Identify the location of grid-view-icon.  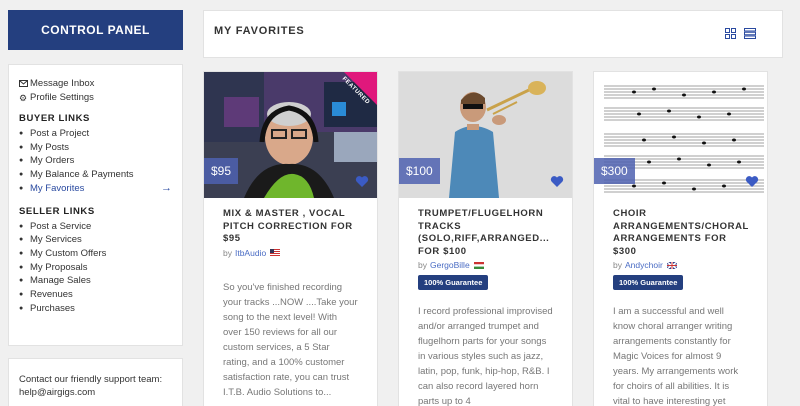
(730, 33).